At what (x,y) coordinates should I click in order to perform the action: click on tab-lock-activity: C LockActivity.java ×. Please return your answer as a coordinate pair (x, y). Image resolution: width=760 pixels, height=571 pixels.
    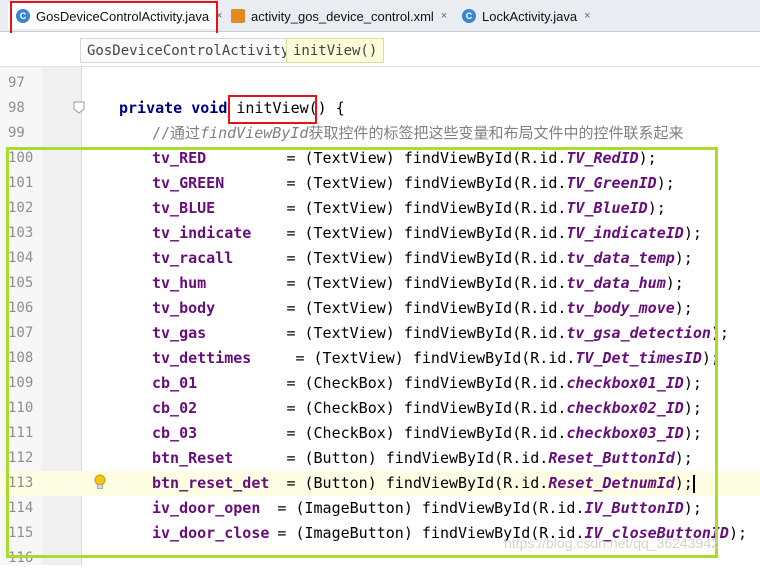
    Looking at the image, I should click on (522, 16).